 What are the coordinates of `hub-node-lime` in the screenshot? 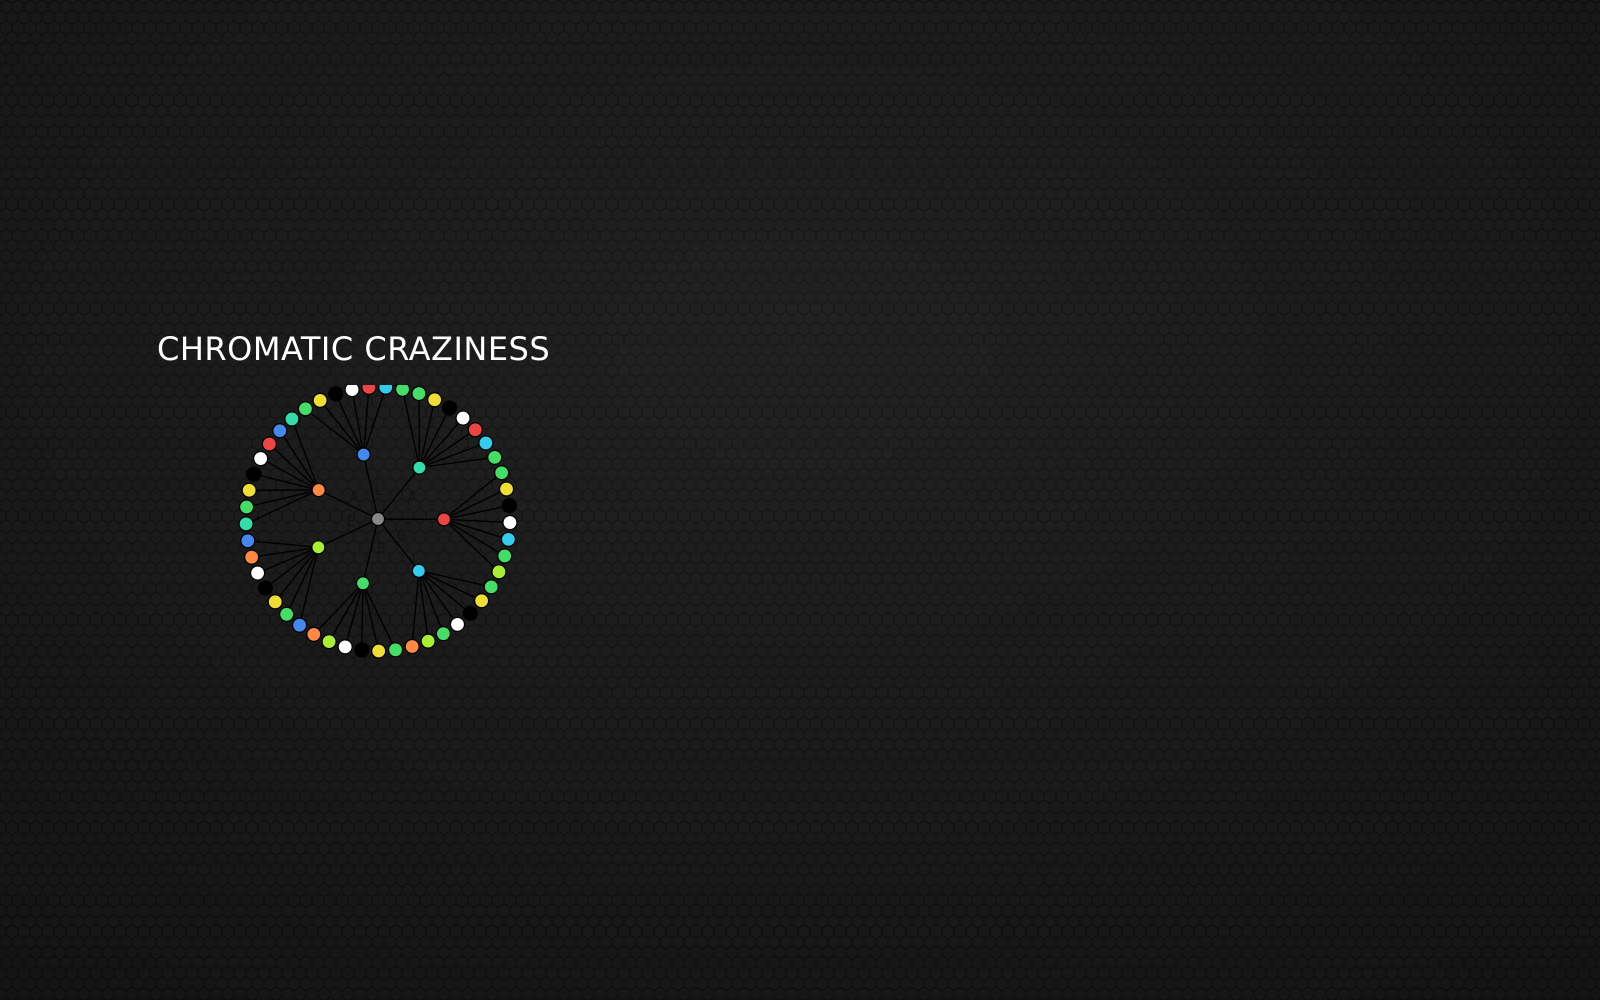 It's located at (318, 547).